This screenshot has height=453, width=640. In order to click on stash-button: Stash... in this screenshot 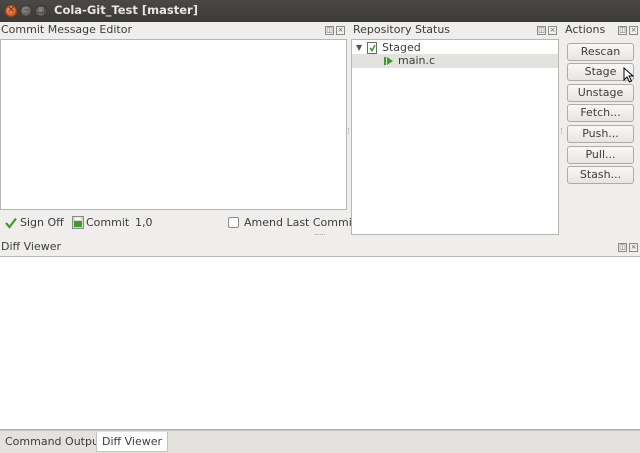, I will do `click(600, 175)`.